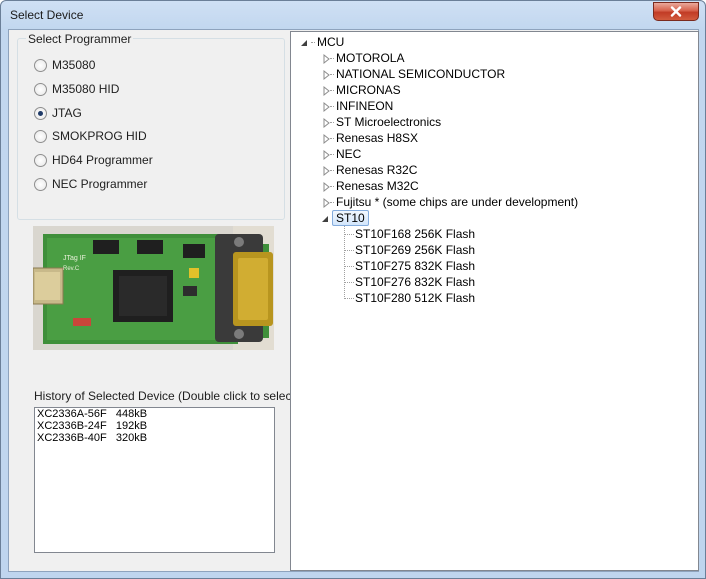 This screenshot has height=579, width=706. I want to click on tree-node-st10-selected: ST10, so click(350, 218).